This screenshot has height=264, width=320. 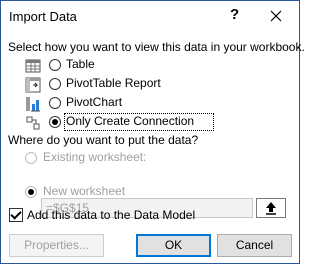 I want to click on existing-worksheet-label: Existing worksheet:, so click(x=94, y=157).